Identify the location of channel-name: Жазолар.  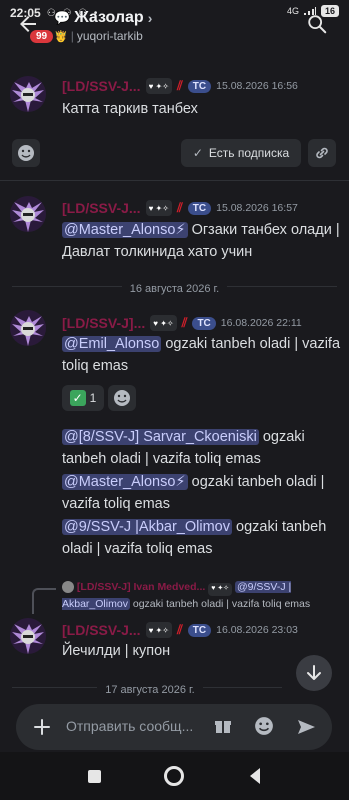
(109, 17).